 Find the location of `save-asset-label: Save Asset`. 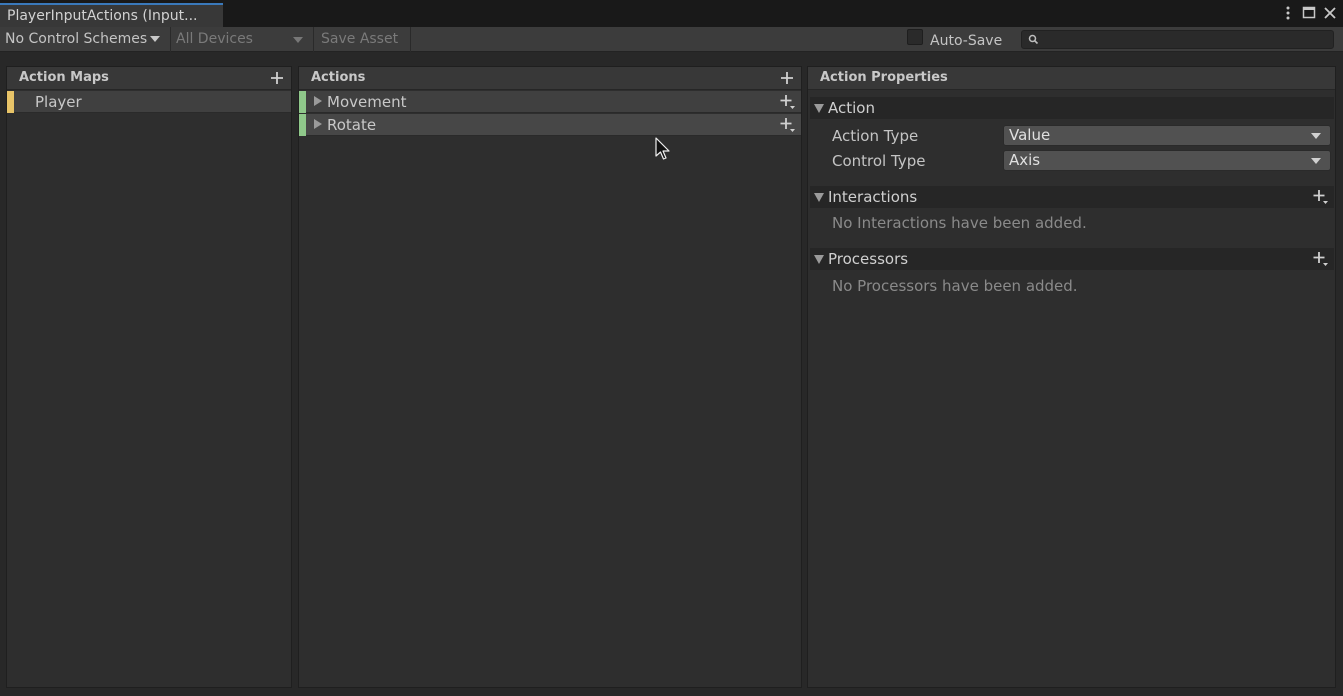

save-asset-label: Save Asset is located at coordinates (360, 39).